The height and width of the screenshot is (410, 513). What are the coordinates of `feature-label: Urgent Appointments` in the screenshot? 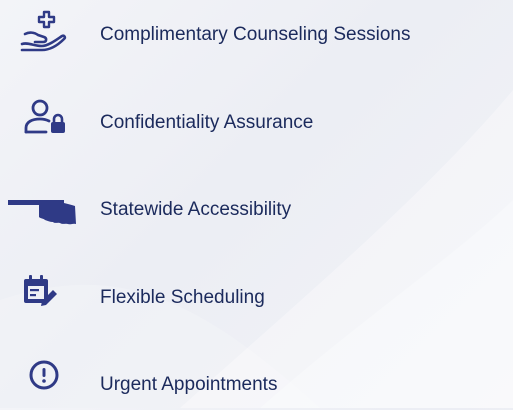 It's located at (189, 384).